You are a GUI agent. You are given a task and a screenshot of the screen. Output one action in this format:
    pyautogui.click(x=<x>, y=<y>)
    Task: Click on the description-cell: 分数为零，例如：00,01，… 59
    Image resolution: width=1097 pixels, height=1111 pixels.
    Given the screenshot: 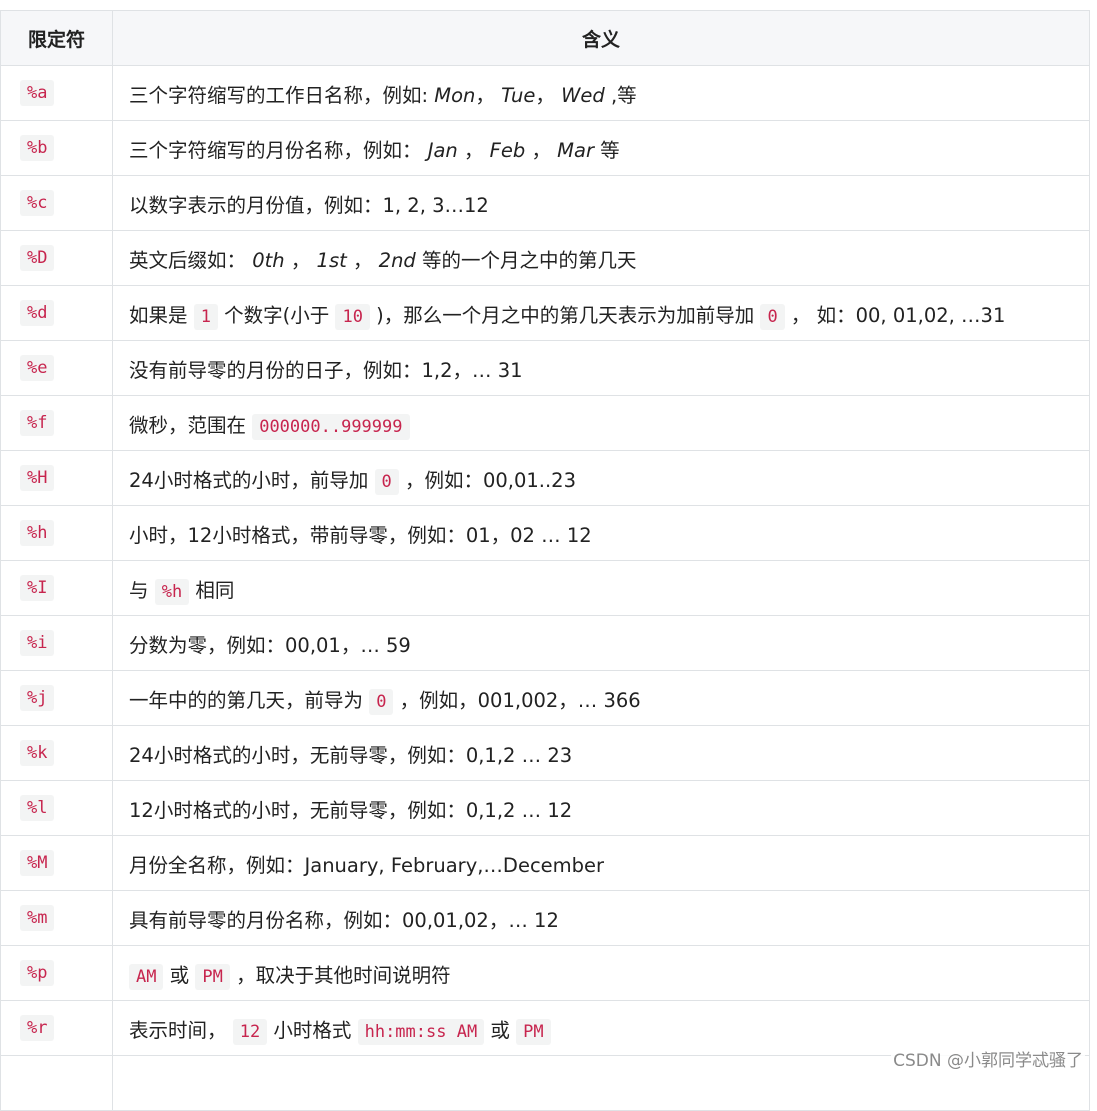 What is the action you would take?
    pyautogui.click(x=601, y=643)
    